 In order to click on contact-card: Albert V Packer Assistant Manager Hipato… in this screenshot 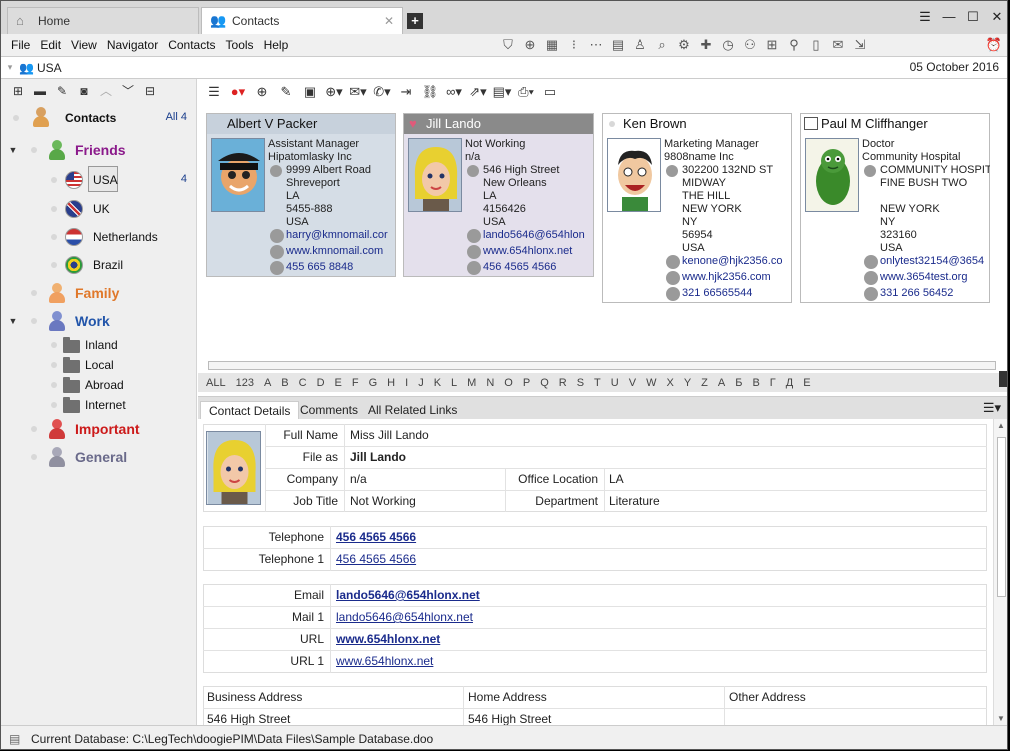, I will do `click(301, 195)`.